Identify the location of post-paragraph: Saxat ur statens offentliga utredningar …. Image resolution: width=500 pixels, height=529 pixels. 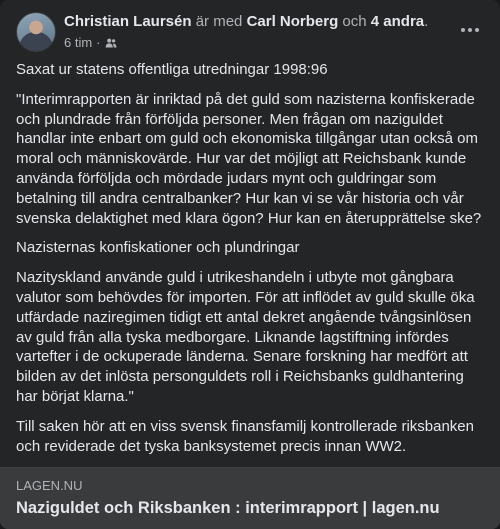
(172, 69).